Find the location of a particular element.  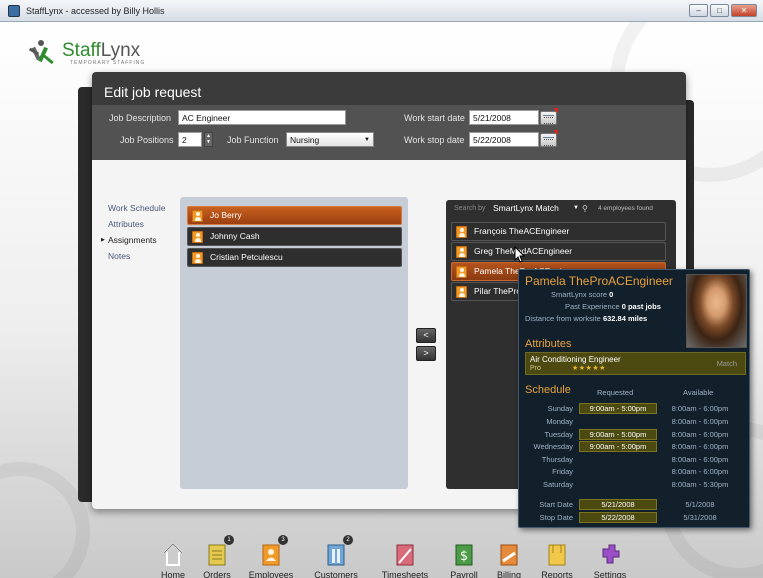

window-controls: – □ ✕ is located at coordinates (723, 10).